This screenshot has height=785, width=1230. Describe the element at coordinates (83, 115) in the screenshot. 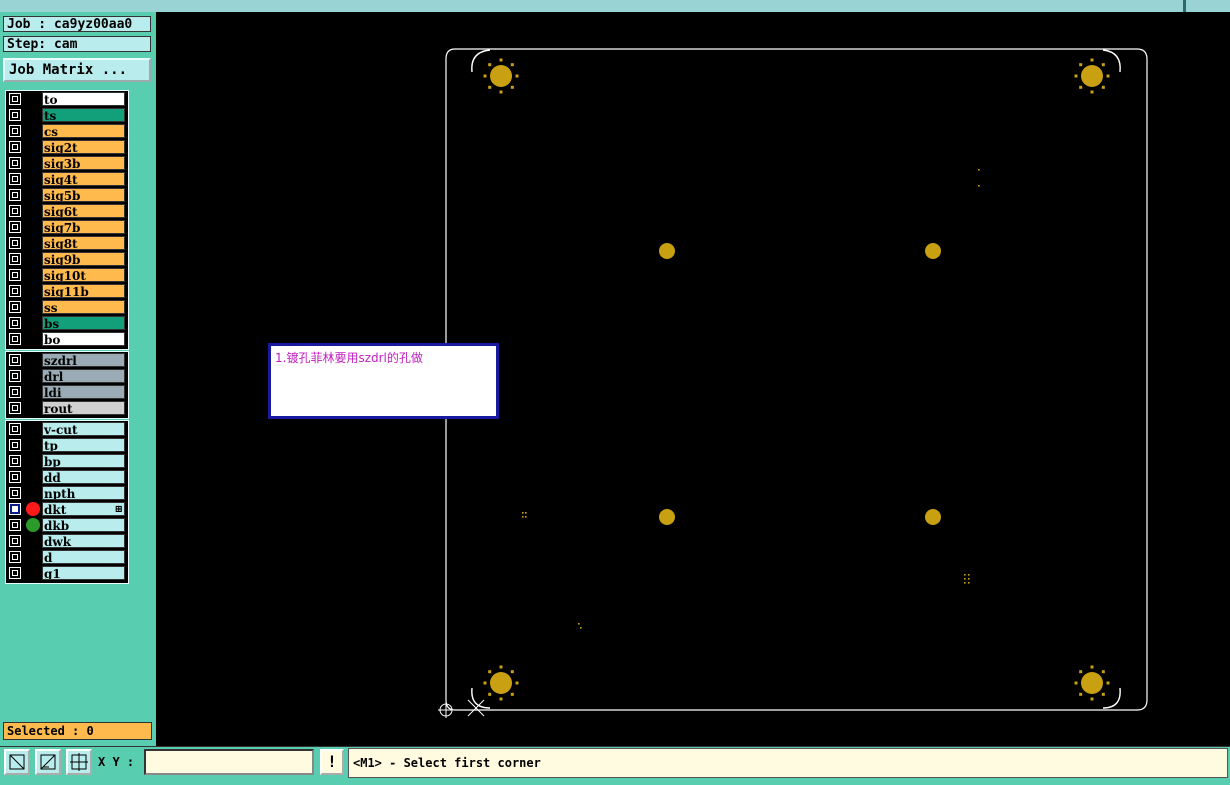

I see `layer-name: ts` at that location.